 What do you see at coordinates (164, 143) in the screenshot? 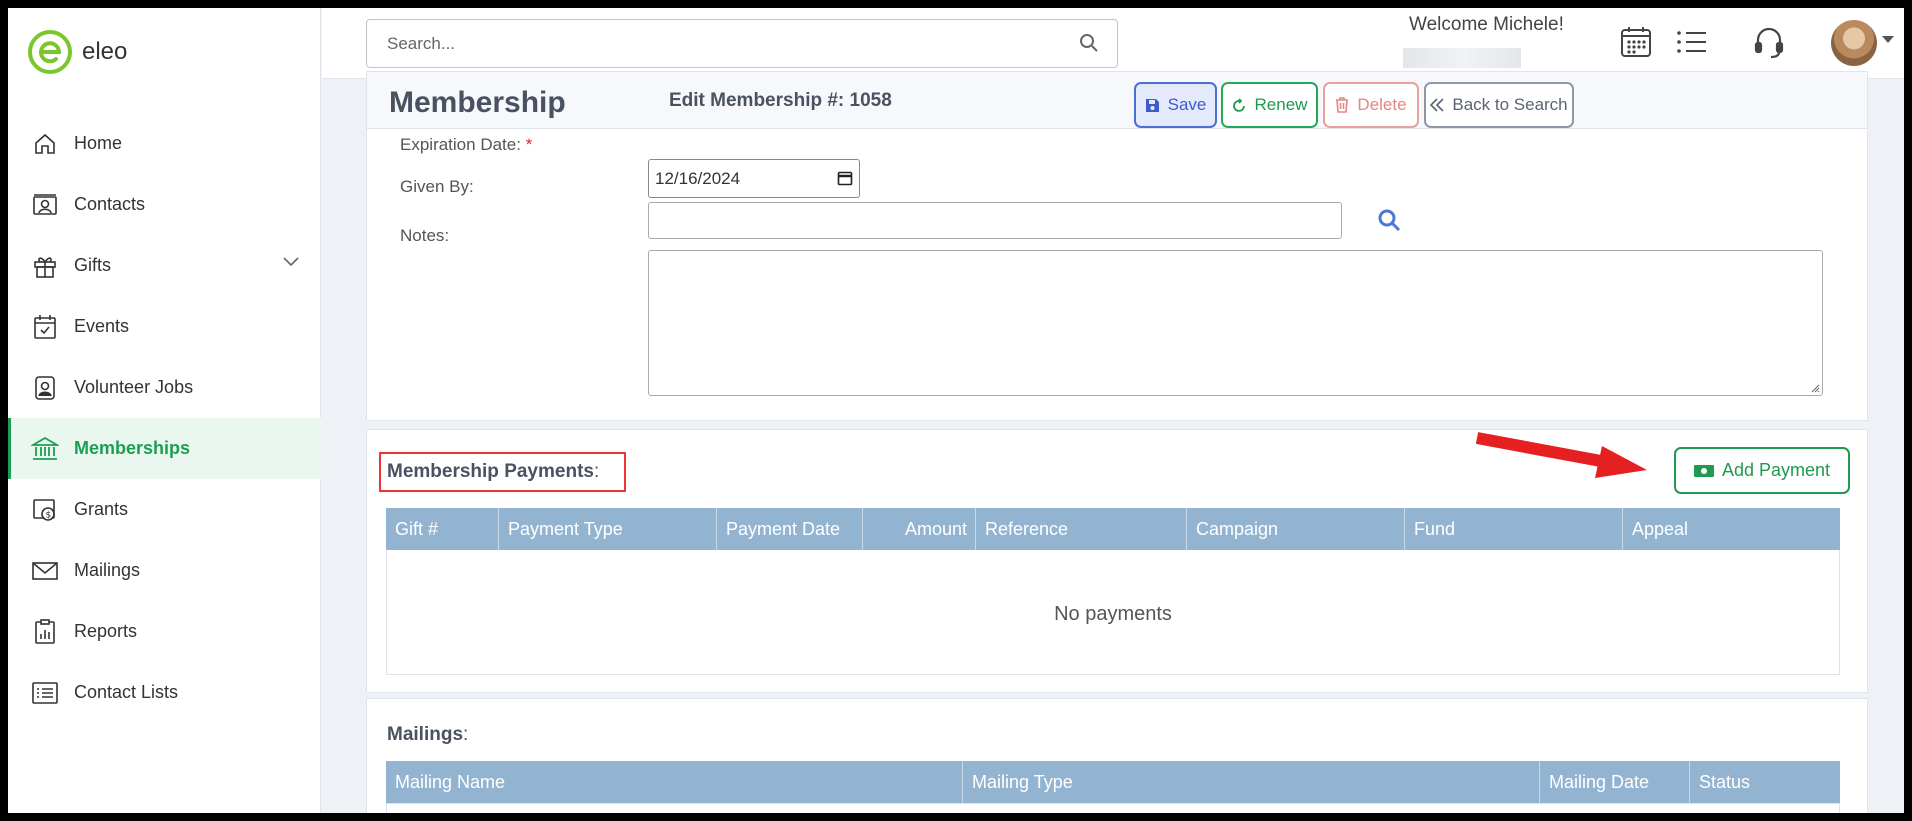
I see `sidebar-item-home: Home` at bounding box center [164, 143].